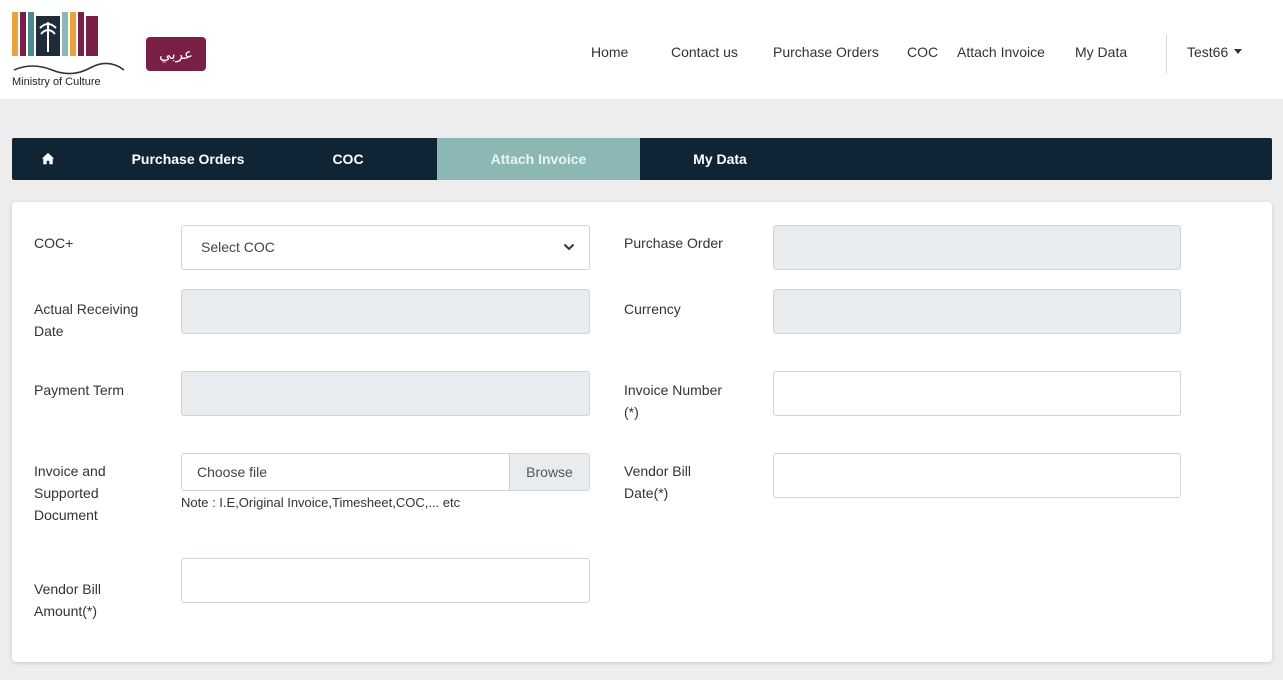 This screenshot has width=1283, height=680. I want to click on tab-coc: COC, so click(348, 159).